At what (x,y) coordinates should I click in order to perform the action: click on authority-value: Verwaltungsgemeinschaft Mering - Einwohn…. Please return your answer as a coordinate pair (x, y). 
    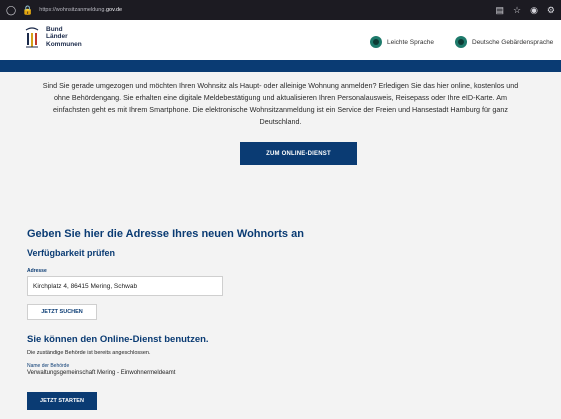
    Looking at the image, I should click on (101, 373).